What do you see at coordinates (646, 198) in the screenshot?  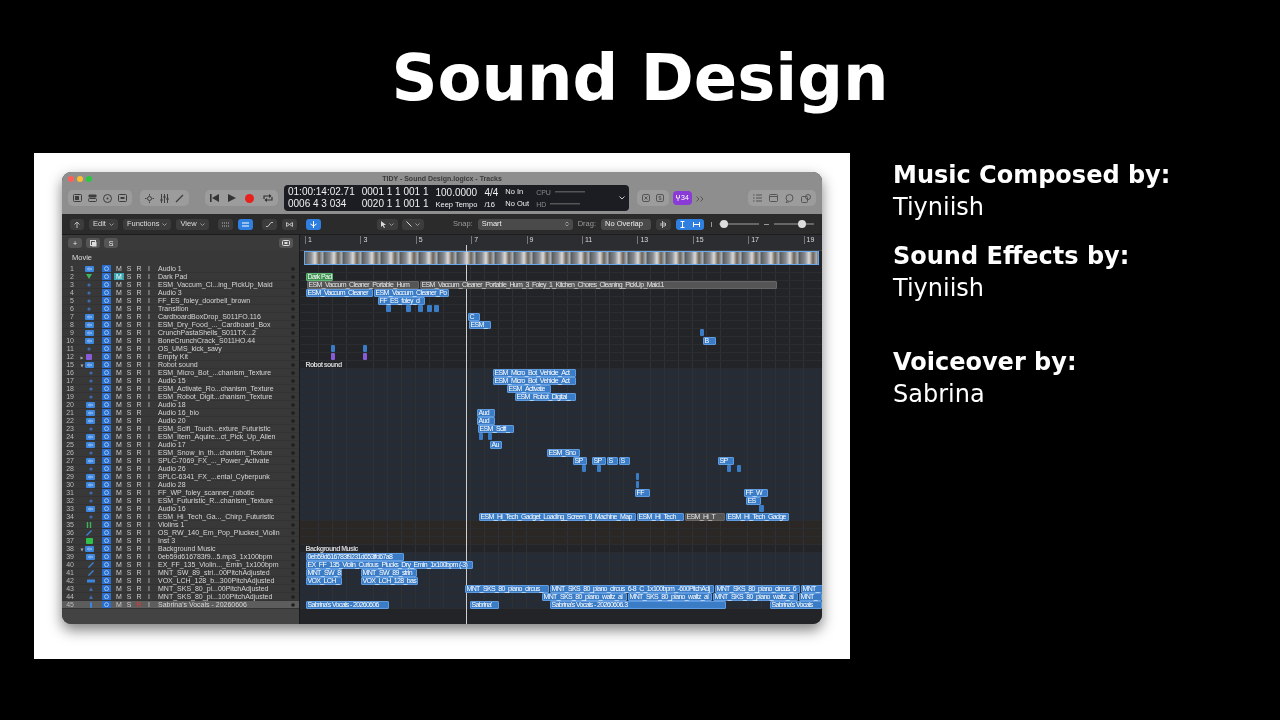 I see `x-square-icon` at bounding box center [646, 198].